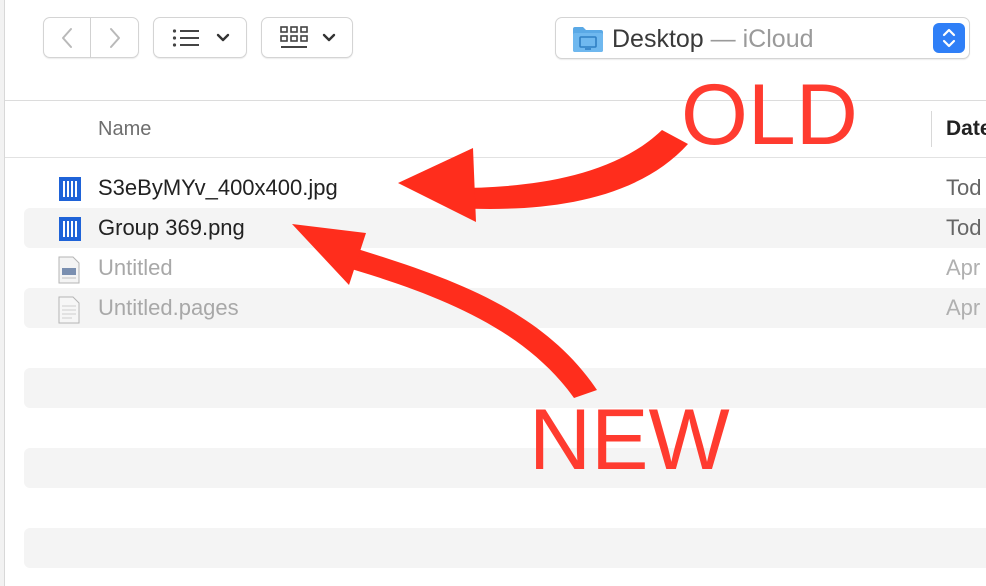  Describe the element at coordinates (931, 129) in the screenshot. I see `column-divider` at that location.